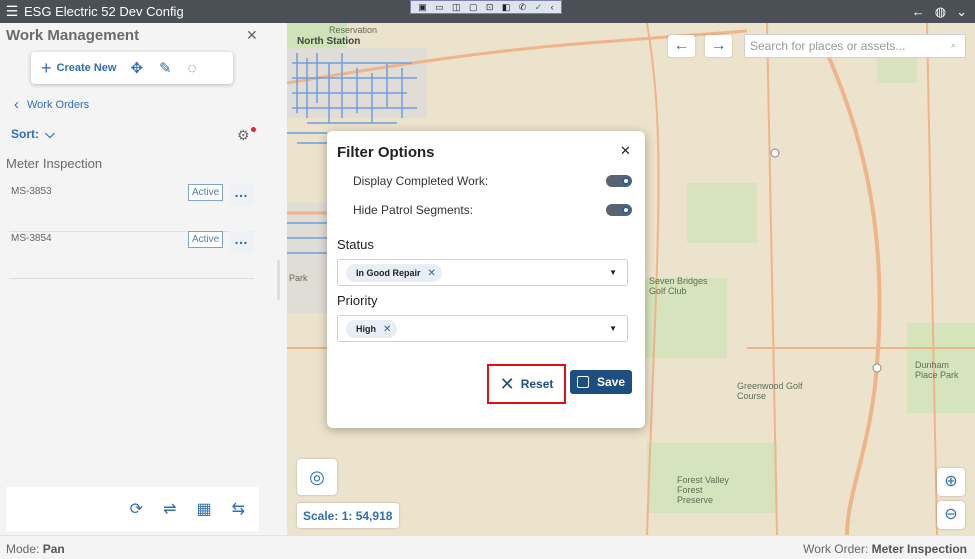 Image resolution: width=975 pixels, height=559 pixels. Describe the element at coordinates (961, 12) in the screenshot. I see `chevron-down-icon: ⌄` at that location.